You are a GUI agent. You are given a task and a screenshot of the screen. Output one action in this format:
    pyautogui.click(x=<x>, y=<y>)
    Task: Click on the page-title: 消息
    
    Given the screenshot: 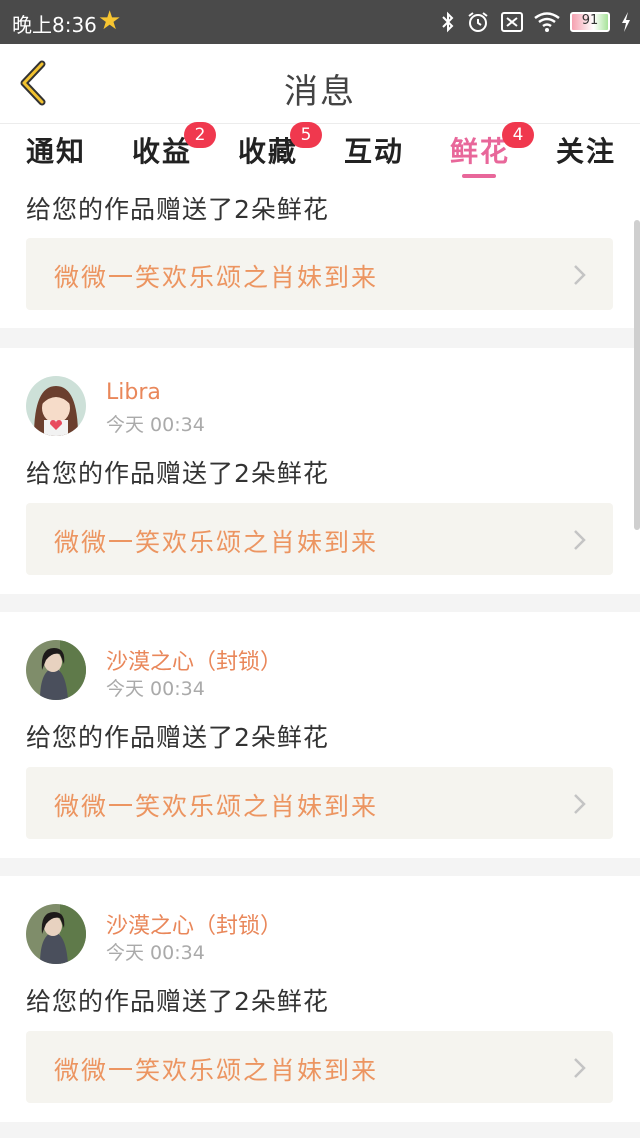 What is the action you would take?
    pyautogui.click(x=320, y=92)
    